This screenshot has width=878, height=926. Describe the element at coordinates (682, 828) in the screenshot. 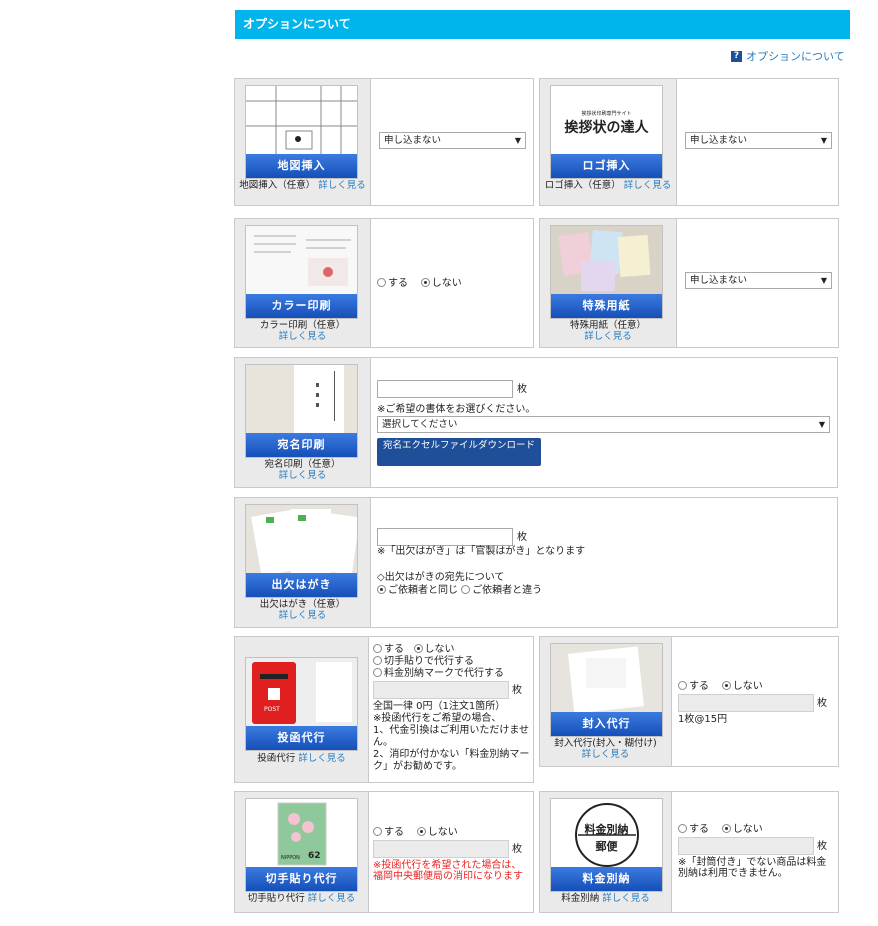

I see `bulk-yes-radio` at that location.